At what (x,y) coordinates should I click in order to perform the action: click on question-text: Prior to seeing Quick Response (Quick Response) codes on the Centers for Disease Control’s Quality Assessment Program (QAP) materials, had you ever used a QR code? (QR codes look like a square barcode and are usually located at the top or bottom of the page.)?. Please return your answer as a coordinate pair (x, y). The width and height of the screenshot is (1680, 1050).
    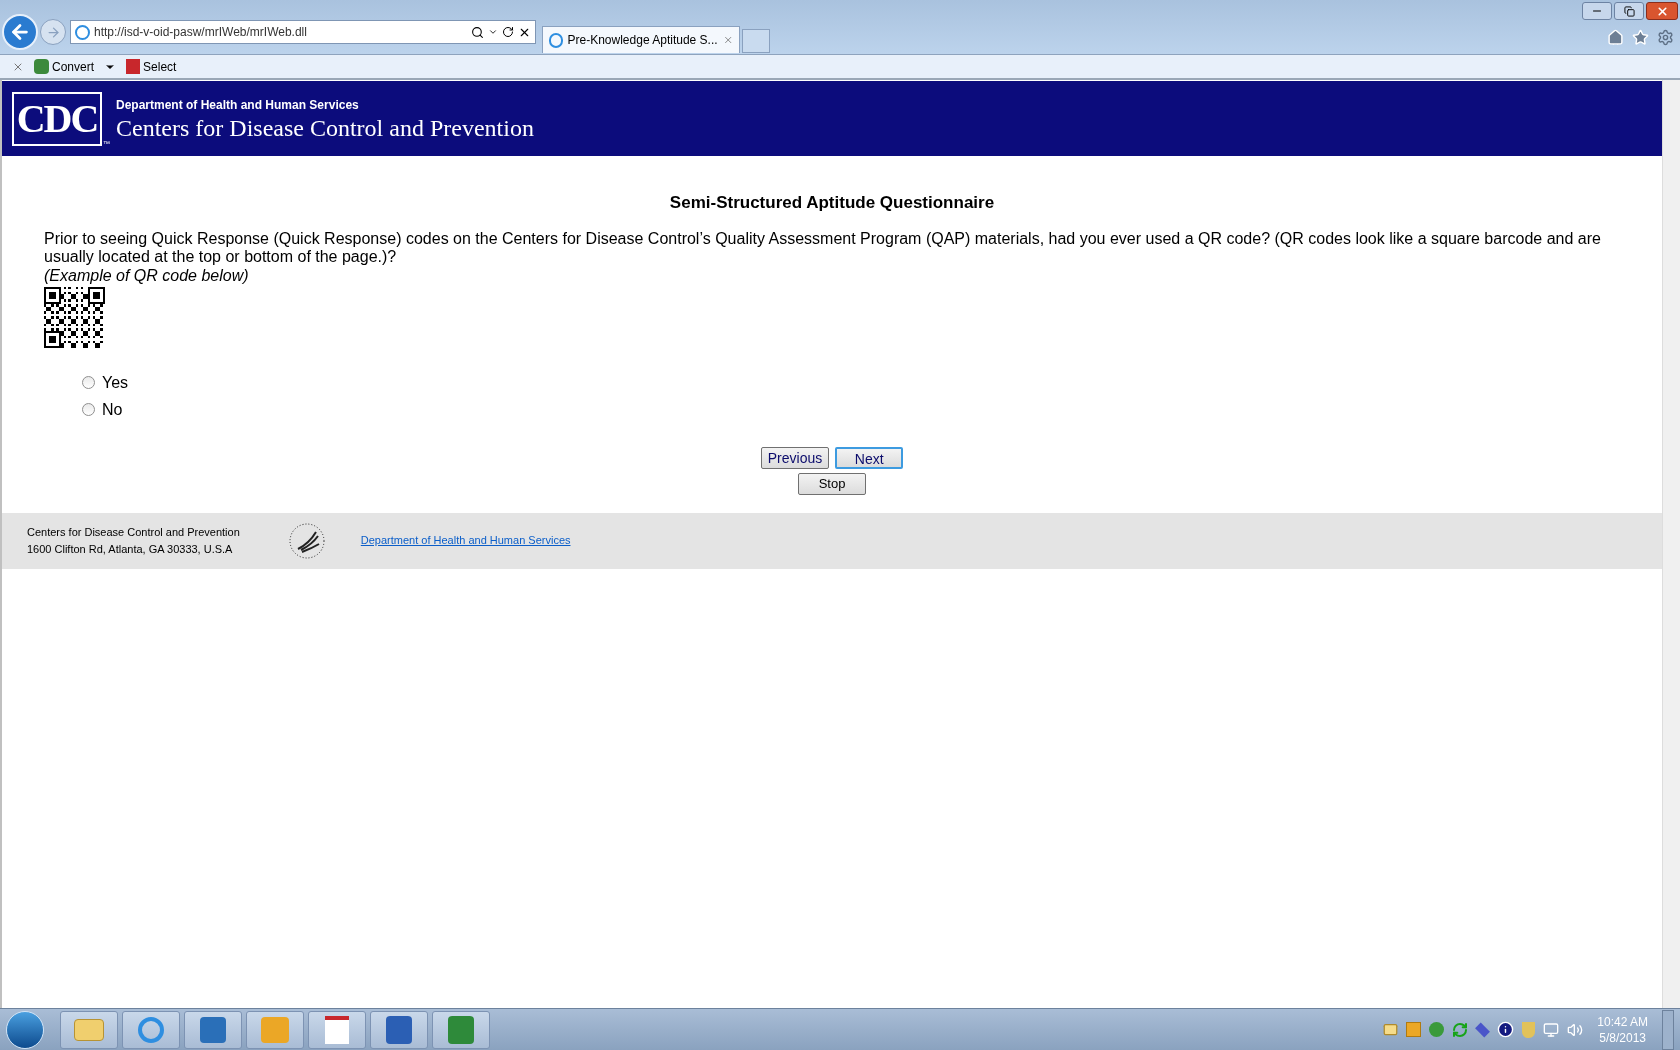
    Looking at the image, I should click on (823, 247).